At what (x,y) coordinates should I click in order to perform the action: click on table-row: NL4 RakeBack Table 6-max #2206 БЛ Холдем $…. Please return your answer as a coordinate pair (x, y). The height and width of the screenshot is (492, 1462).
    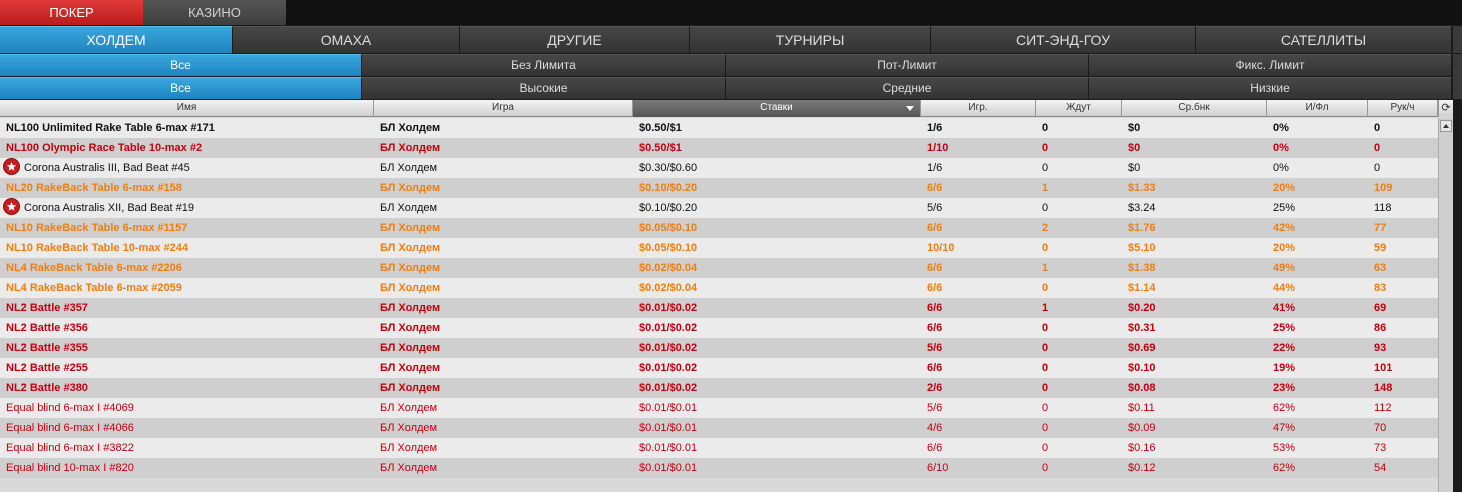
    Looking at the image, I should click on (719, 268).